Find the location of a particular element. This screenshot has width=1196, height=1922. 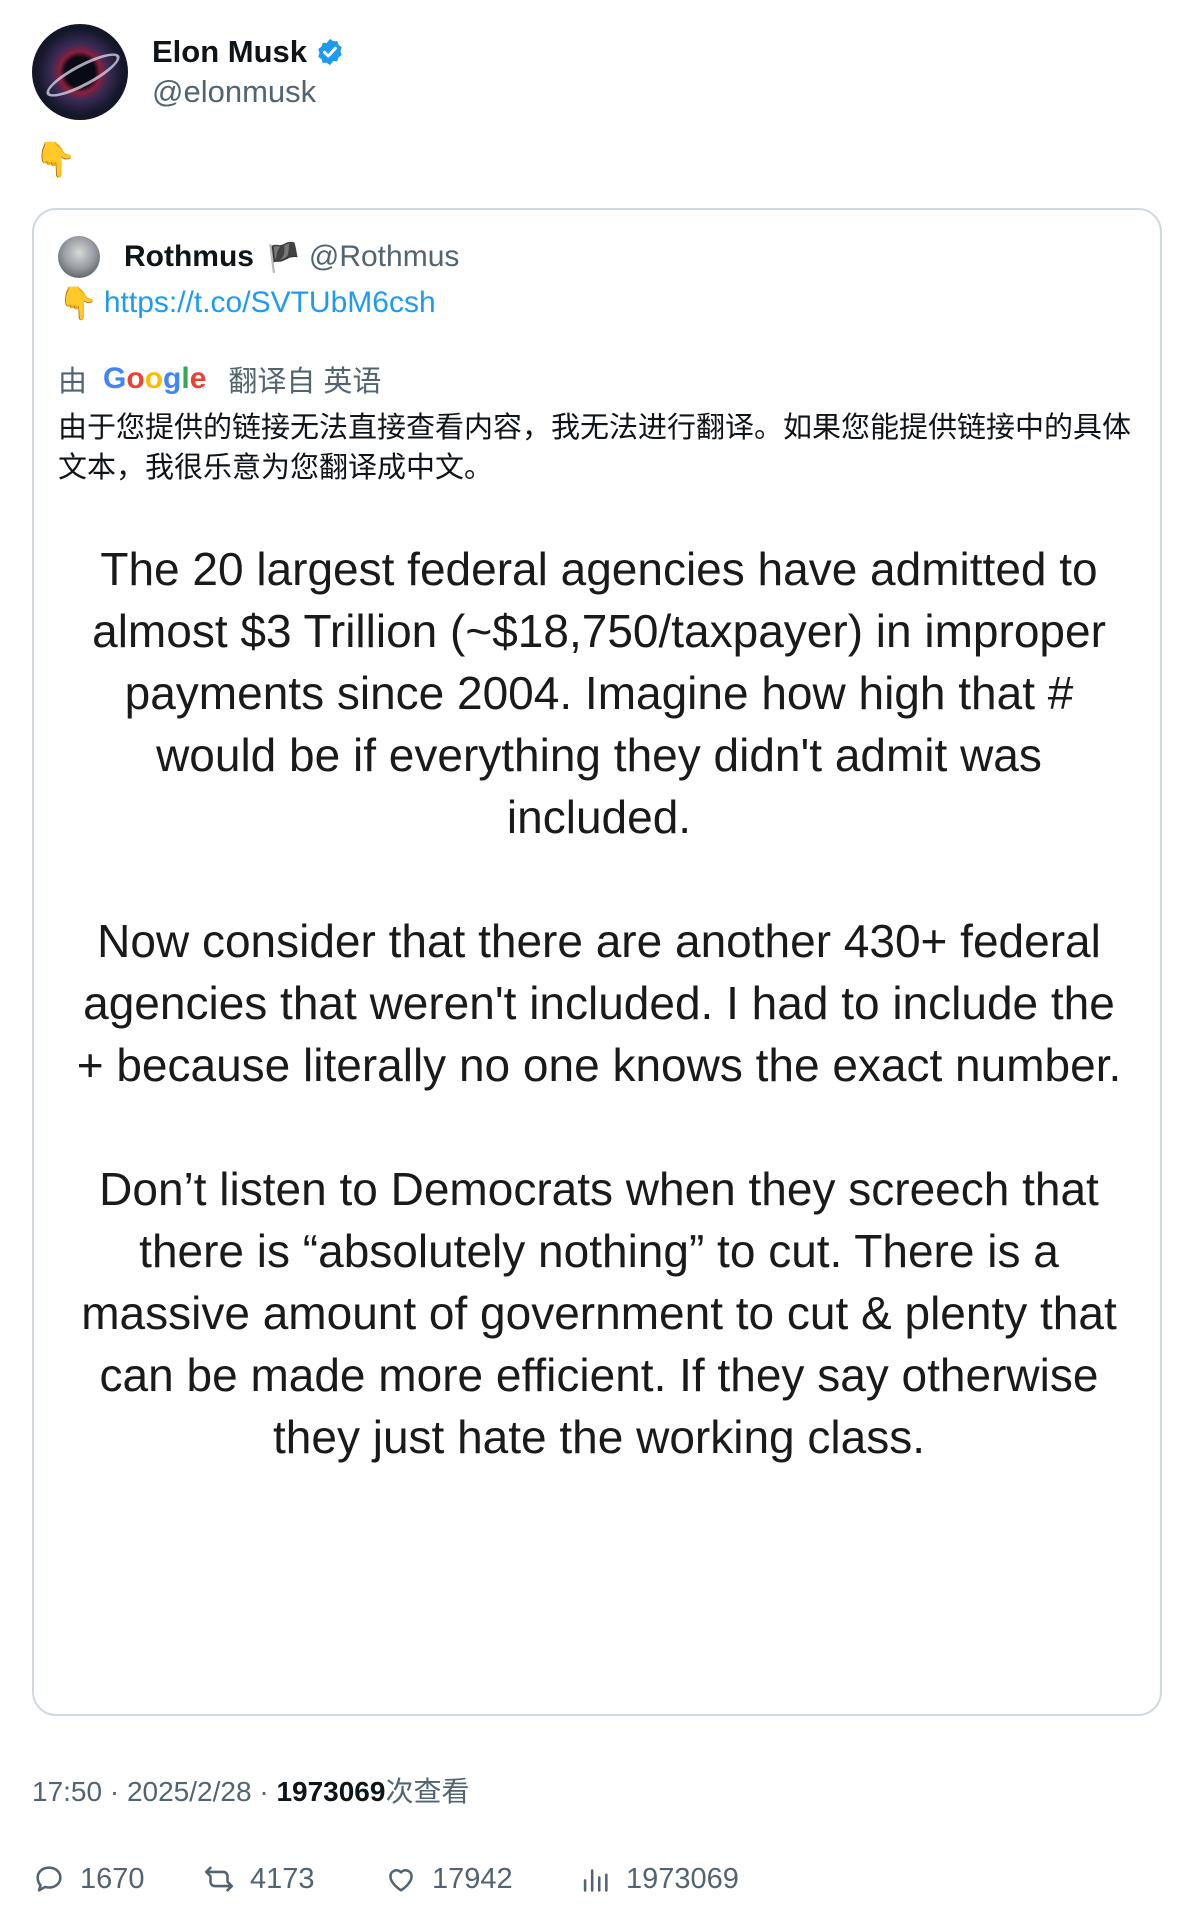

quoted-avatar is located at coordinates (79, 257).